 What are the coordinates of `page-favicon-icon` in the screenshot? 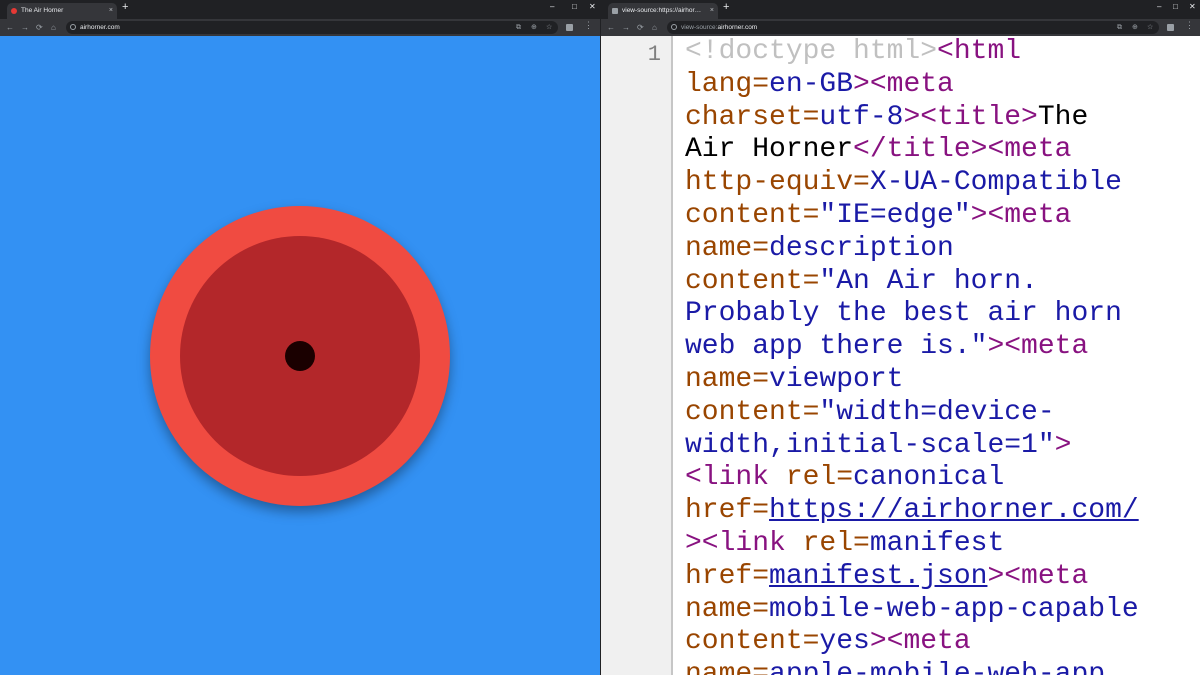 It's located at (615, 11).